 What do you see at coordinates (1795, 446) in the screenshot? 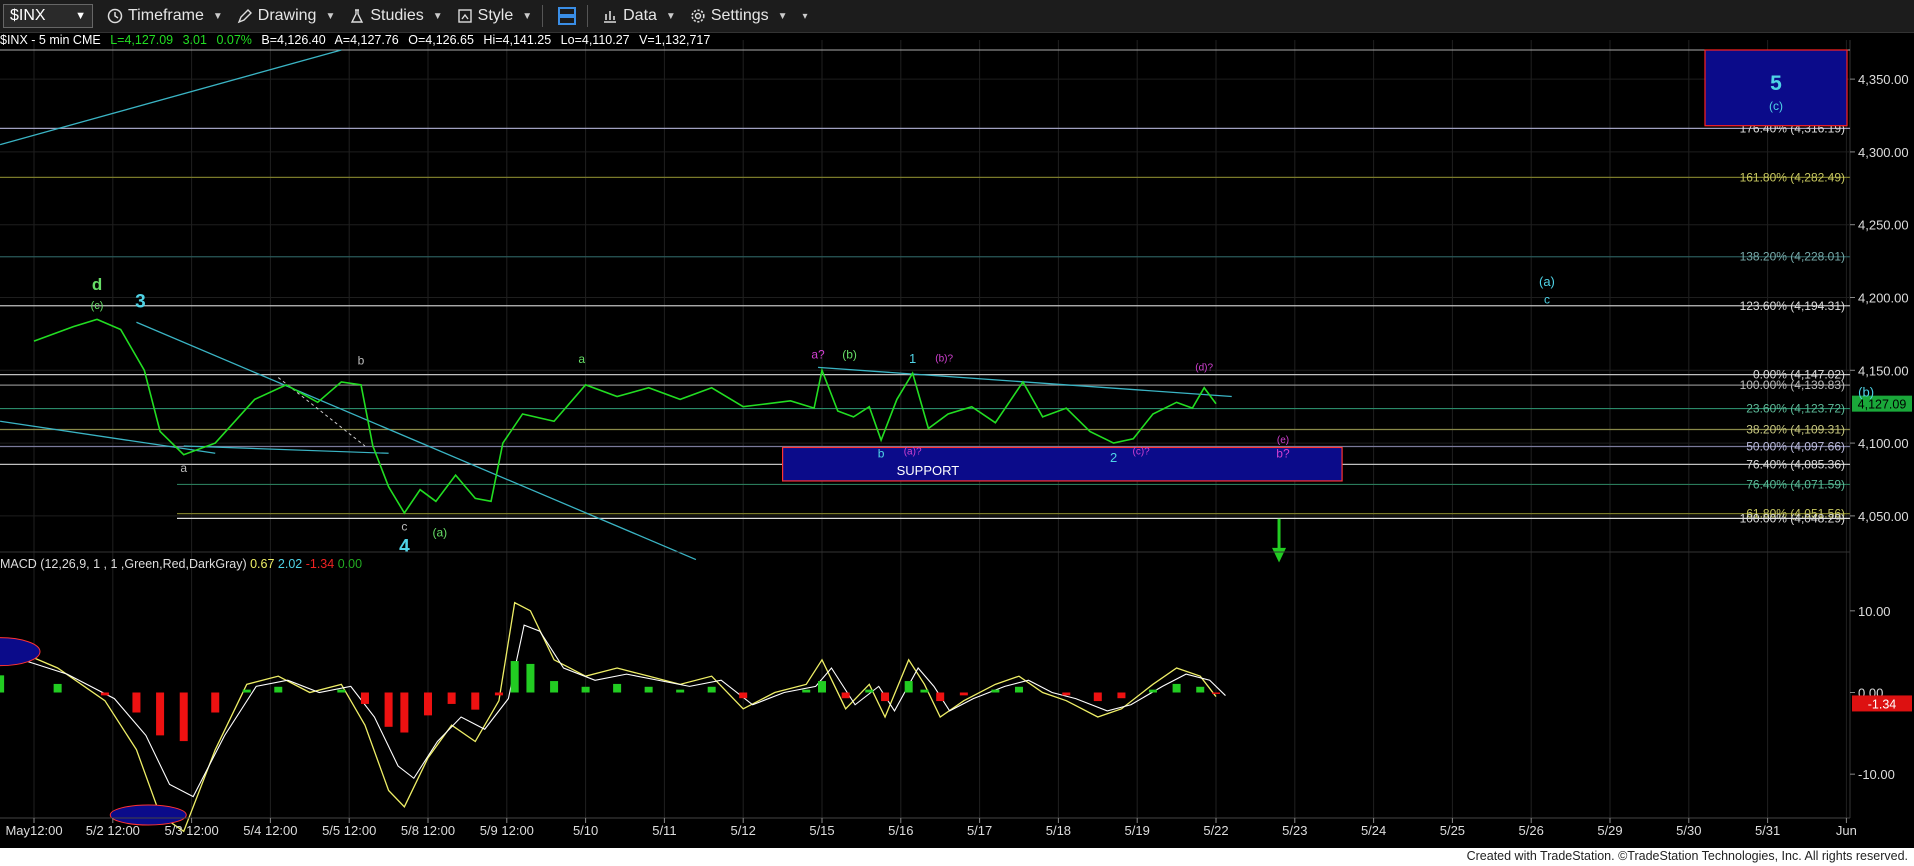
I see `fib-level-label: 50.00% (4,097.66)` at bounding box center [1795, 446].